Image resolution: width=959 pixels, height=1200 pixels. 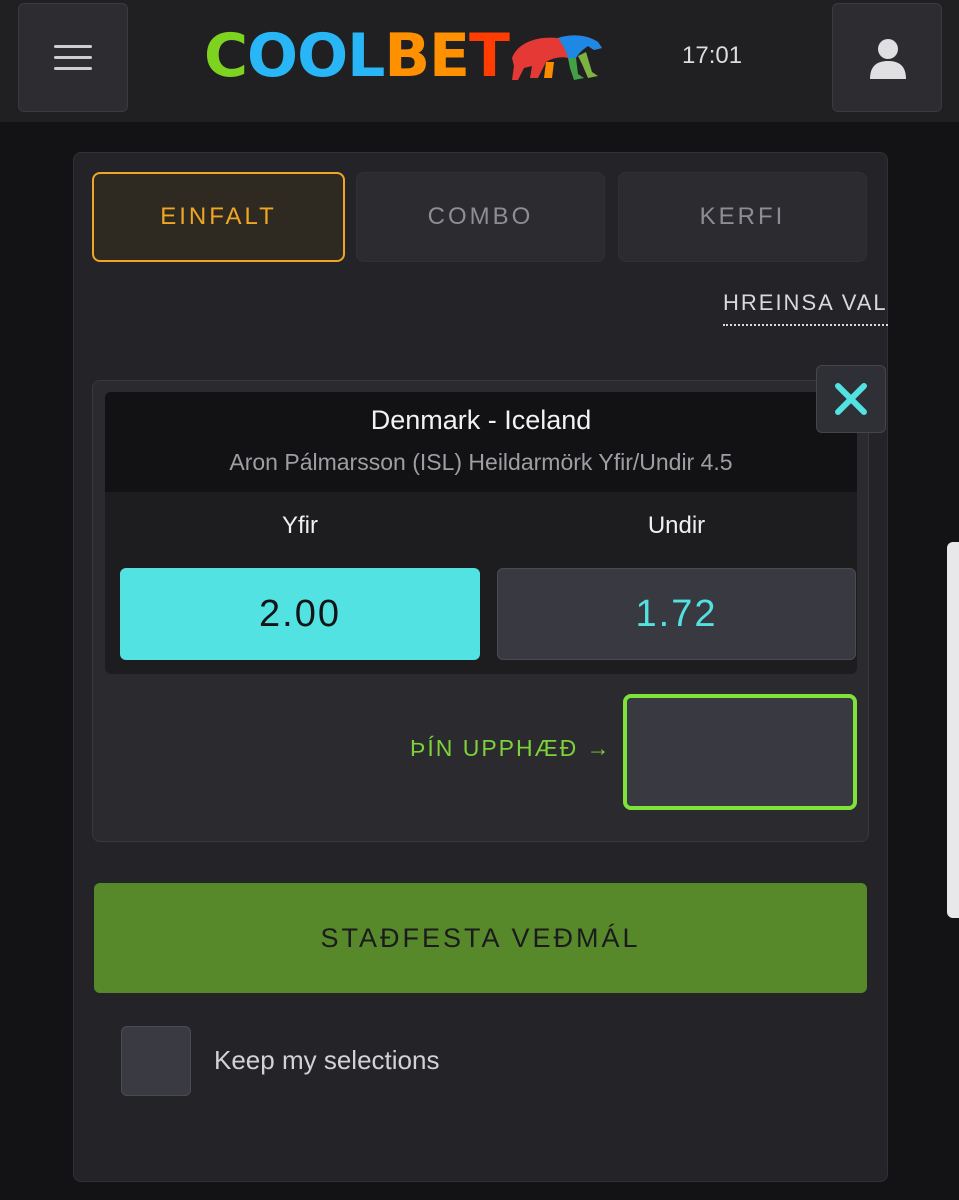 I want to click on polar-bear-logo-icon, so click(x=557, y=57).